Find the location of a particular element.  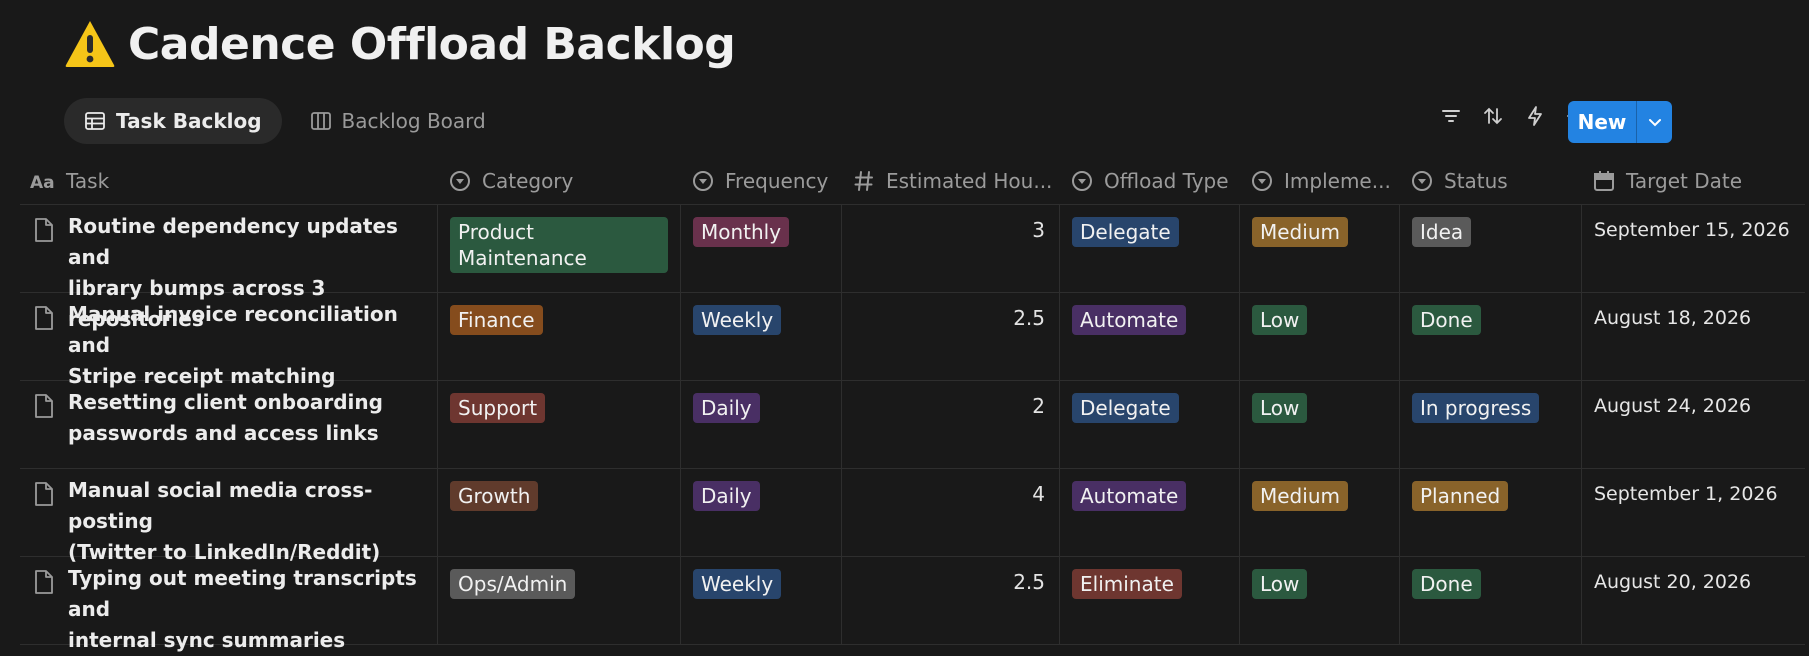

automation-icon is located at coordinates (1535, 116).